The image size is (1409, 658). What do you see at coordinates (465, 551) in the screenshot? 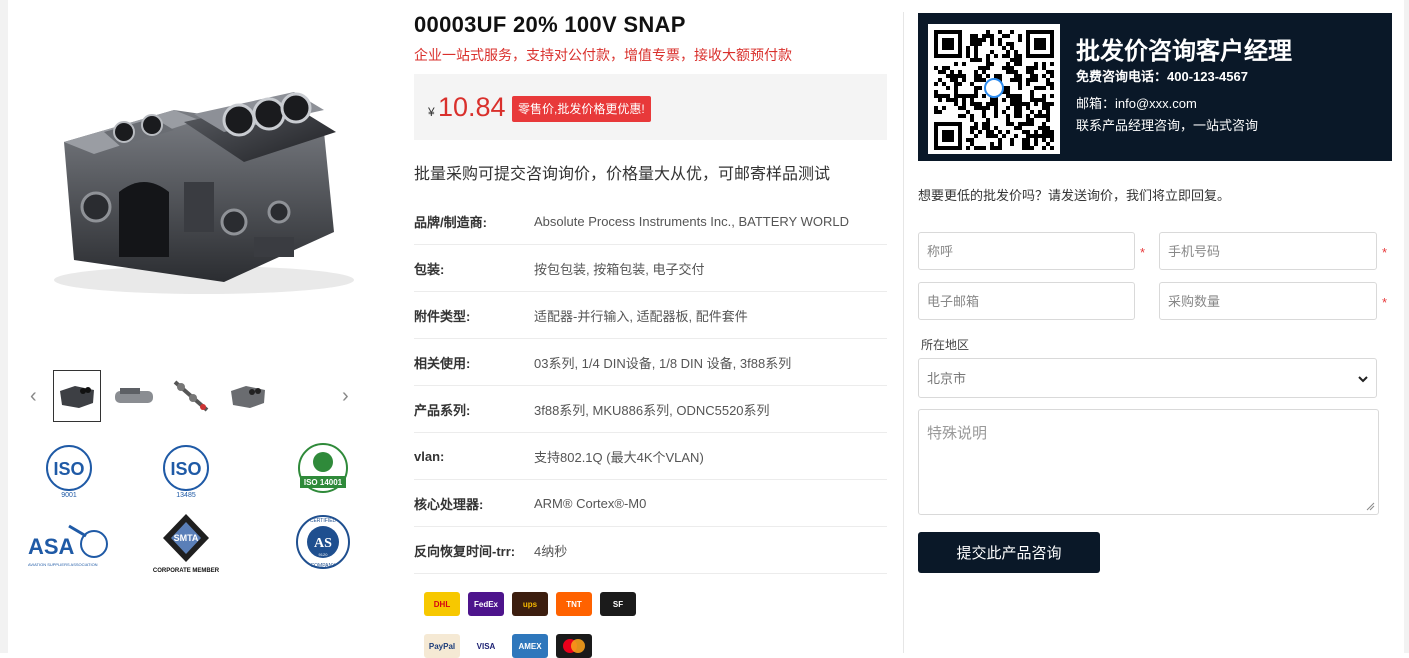
I see `spec-label: 反向恢复时间-trr:` at bounding box center [465, 551].